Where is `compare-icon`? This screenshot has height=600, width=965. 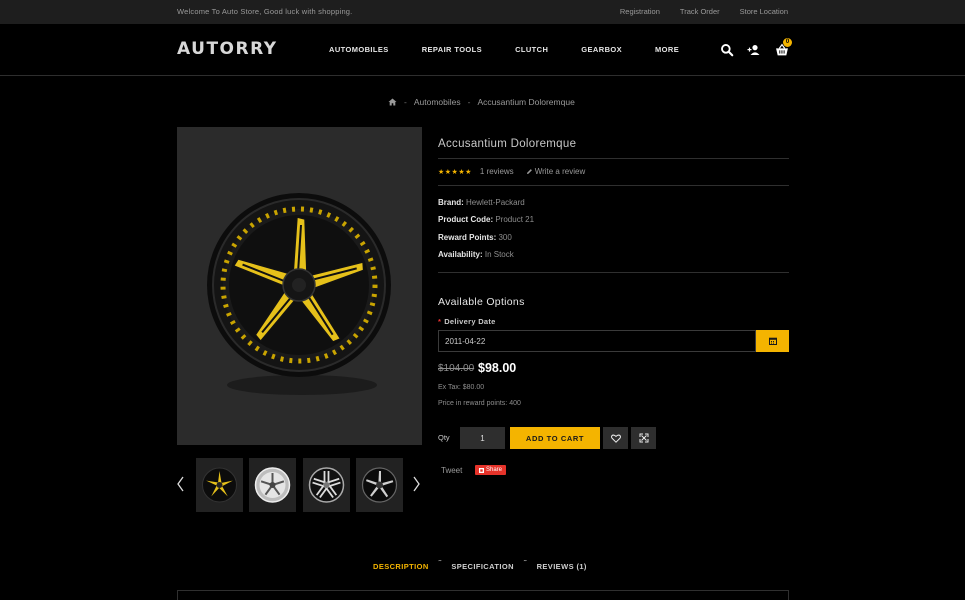 compare-icon is located at coordinates (643, 438).